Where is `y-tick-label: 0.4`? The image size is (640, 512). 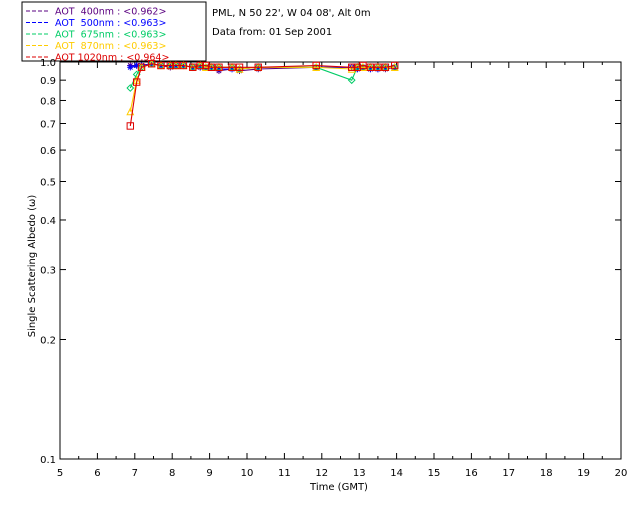
y-tick-label: 0.4 is located at coordinates (48, 221).